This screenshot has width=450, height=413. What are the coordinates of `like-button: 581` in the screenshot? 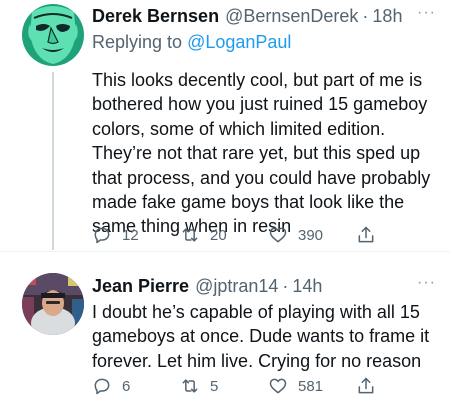 It's located at (312, 386).